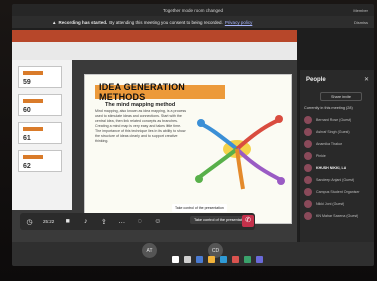 This screenshot has height=281, width=377. Describe the element at coordinates (215, 250) in the screenshot. I see `avatar-initials: CD` at that location.